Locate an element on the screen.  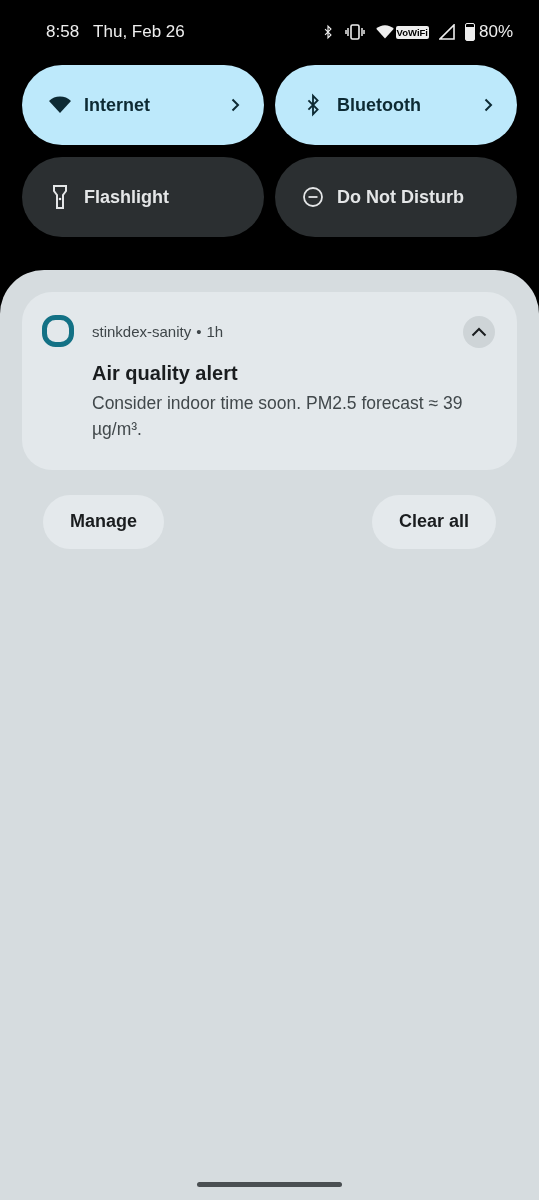
quick-settings-tile: Do Not Disturb is located at coordinates (396, 197).